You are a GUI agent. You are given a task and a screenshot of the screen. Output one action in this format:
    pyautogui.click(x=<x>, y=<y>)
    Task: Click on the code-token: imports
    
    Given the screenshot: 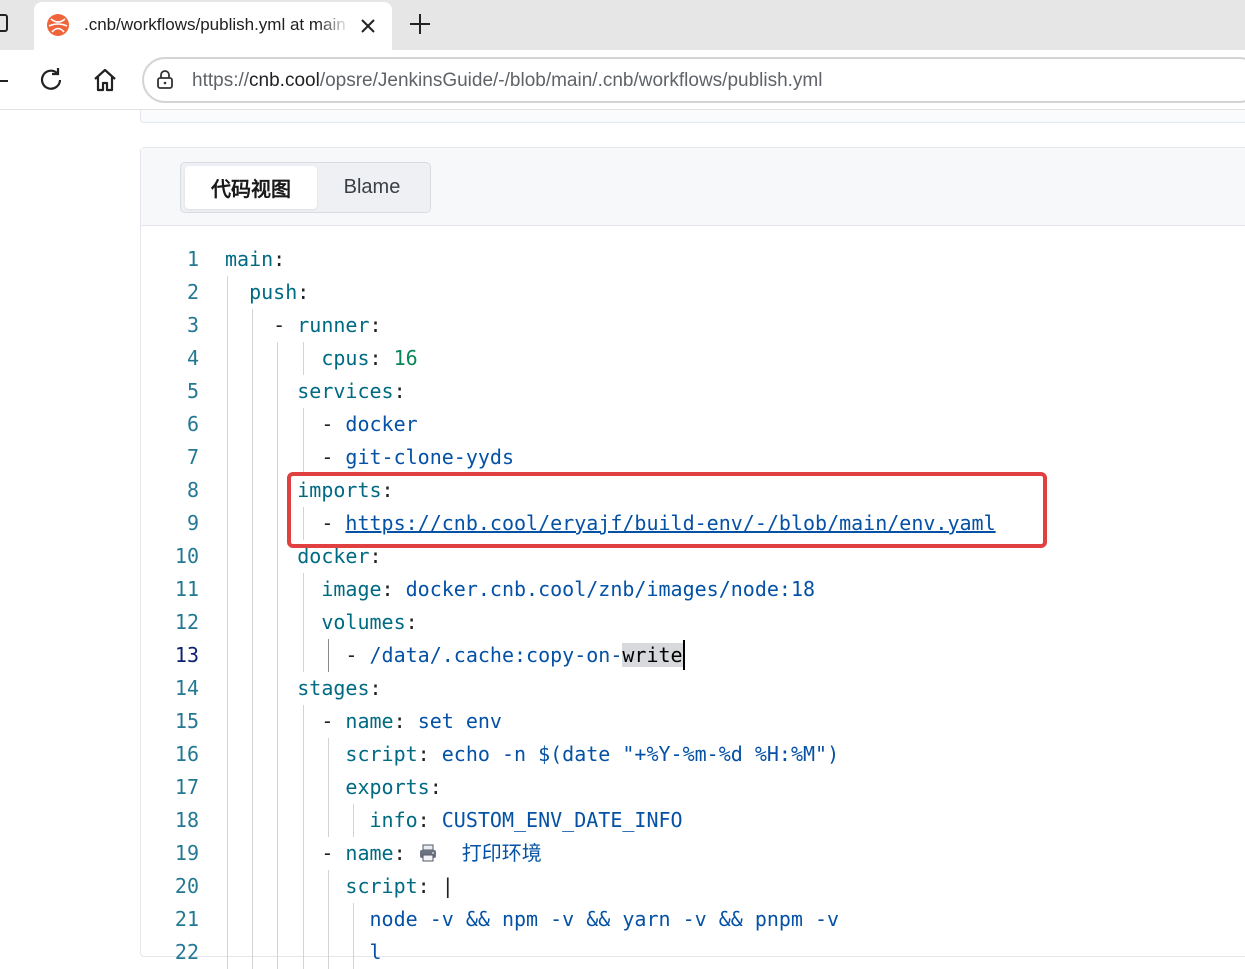 What is the action you would take?
    pyautogui.click(x=339, y=490)
    